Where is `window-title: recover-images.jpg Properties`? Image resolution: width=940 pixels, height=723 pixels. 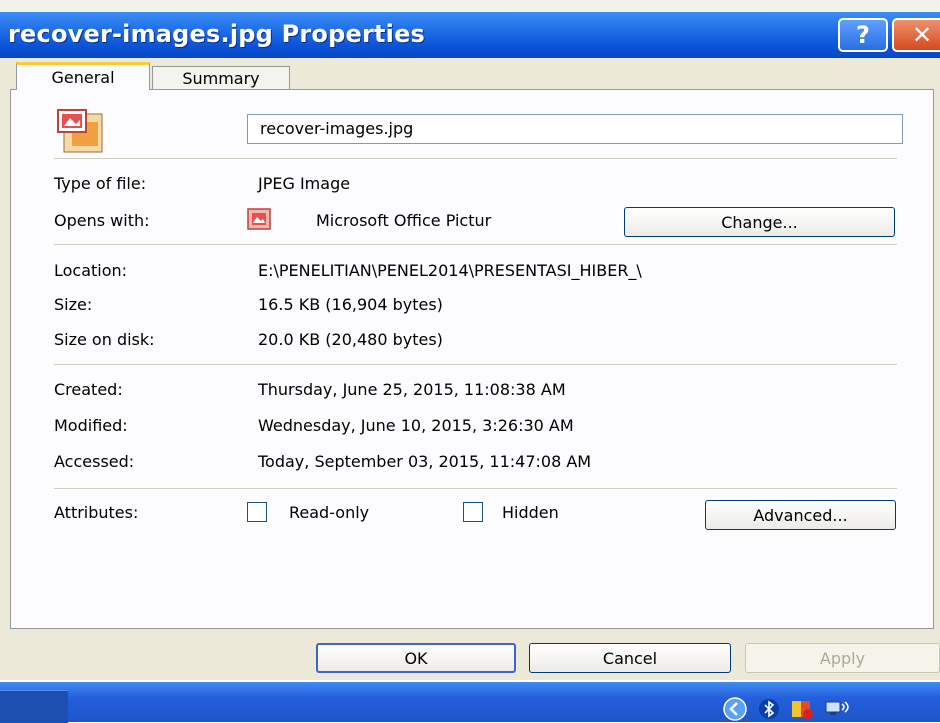 window-title: recover-images.jpg Properties is located at coordinates (217, 34).